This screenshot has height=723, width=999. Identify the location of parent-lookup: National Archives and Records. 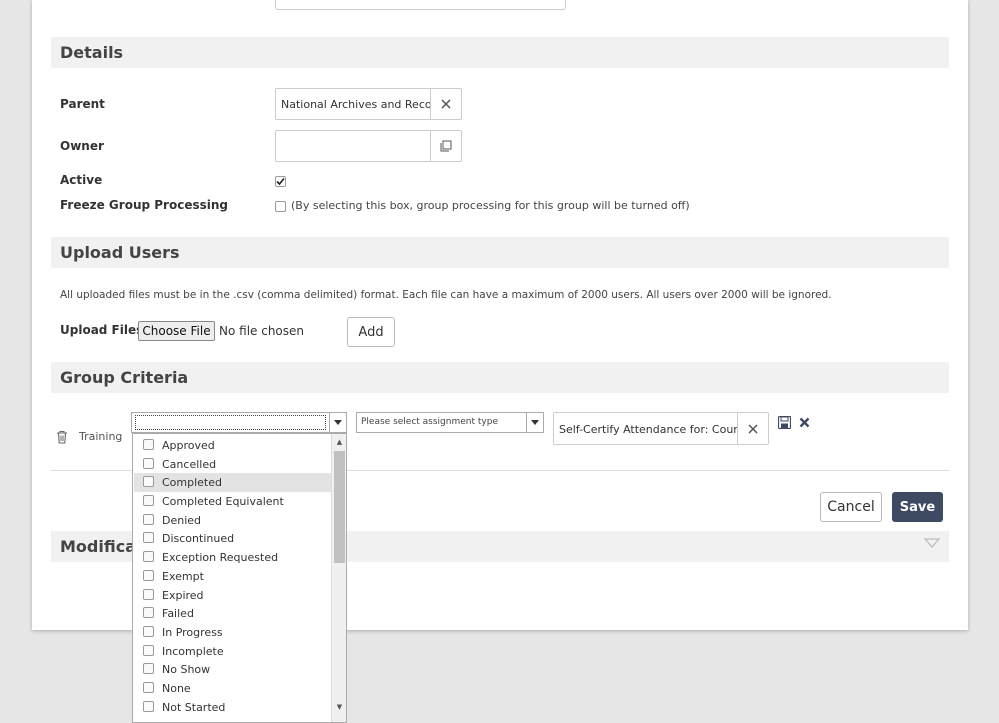
(368, 104).